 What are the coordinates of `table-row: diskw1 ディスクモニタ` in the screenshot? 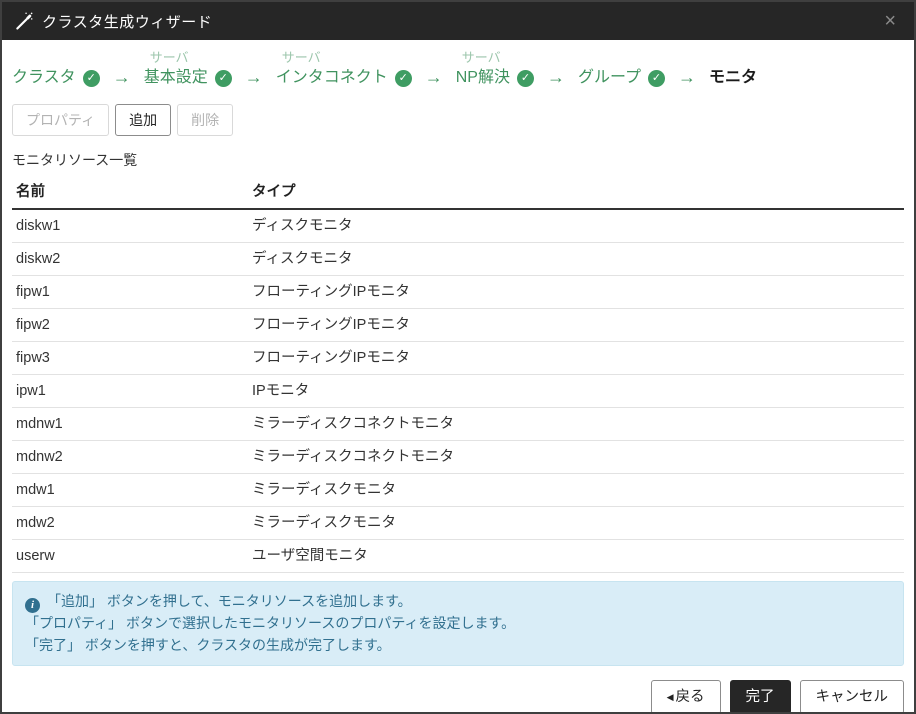 It's located at (458, 226).